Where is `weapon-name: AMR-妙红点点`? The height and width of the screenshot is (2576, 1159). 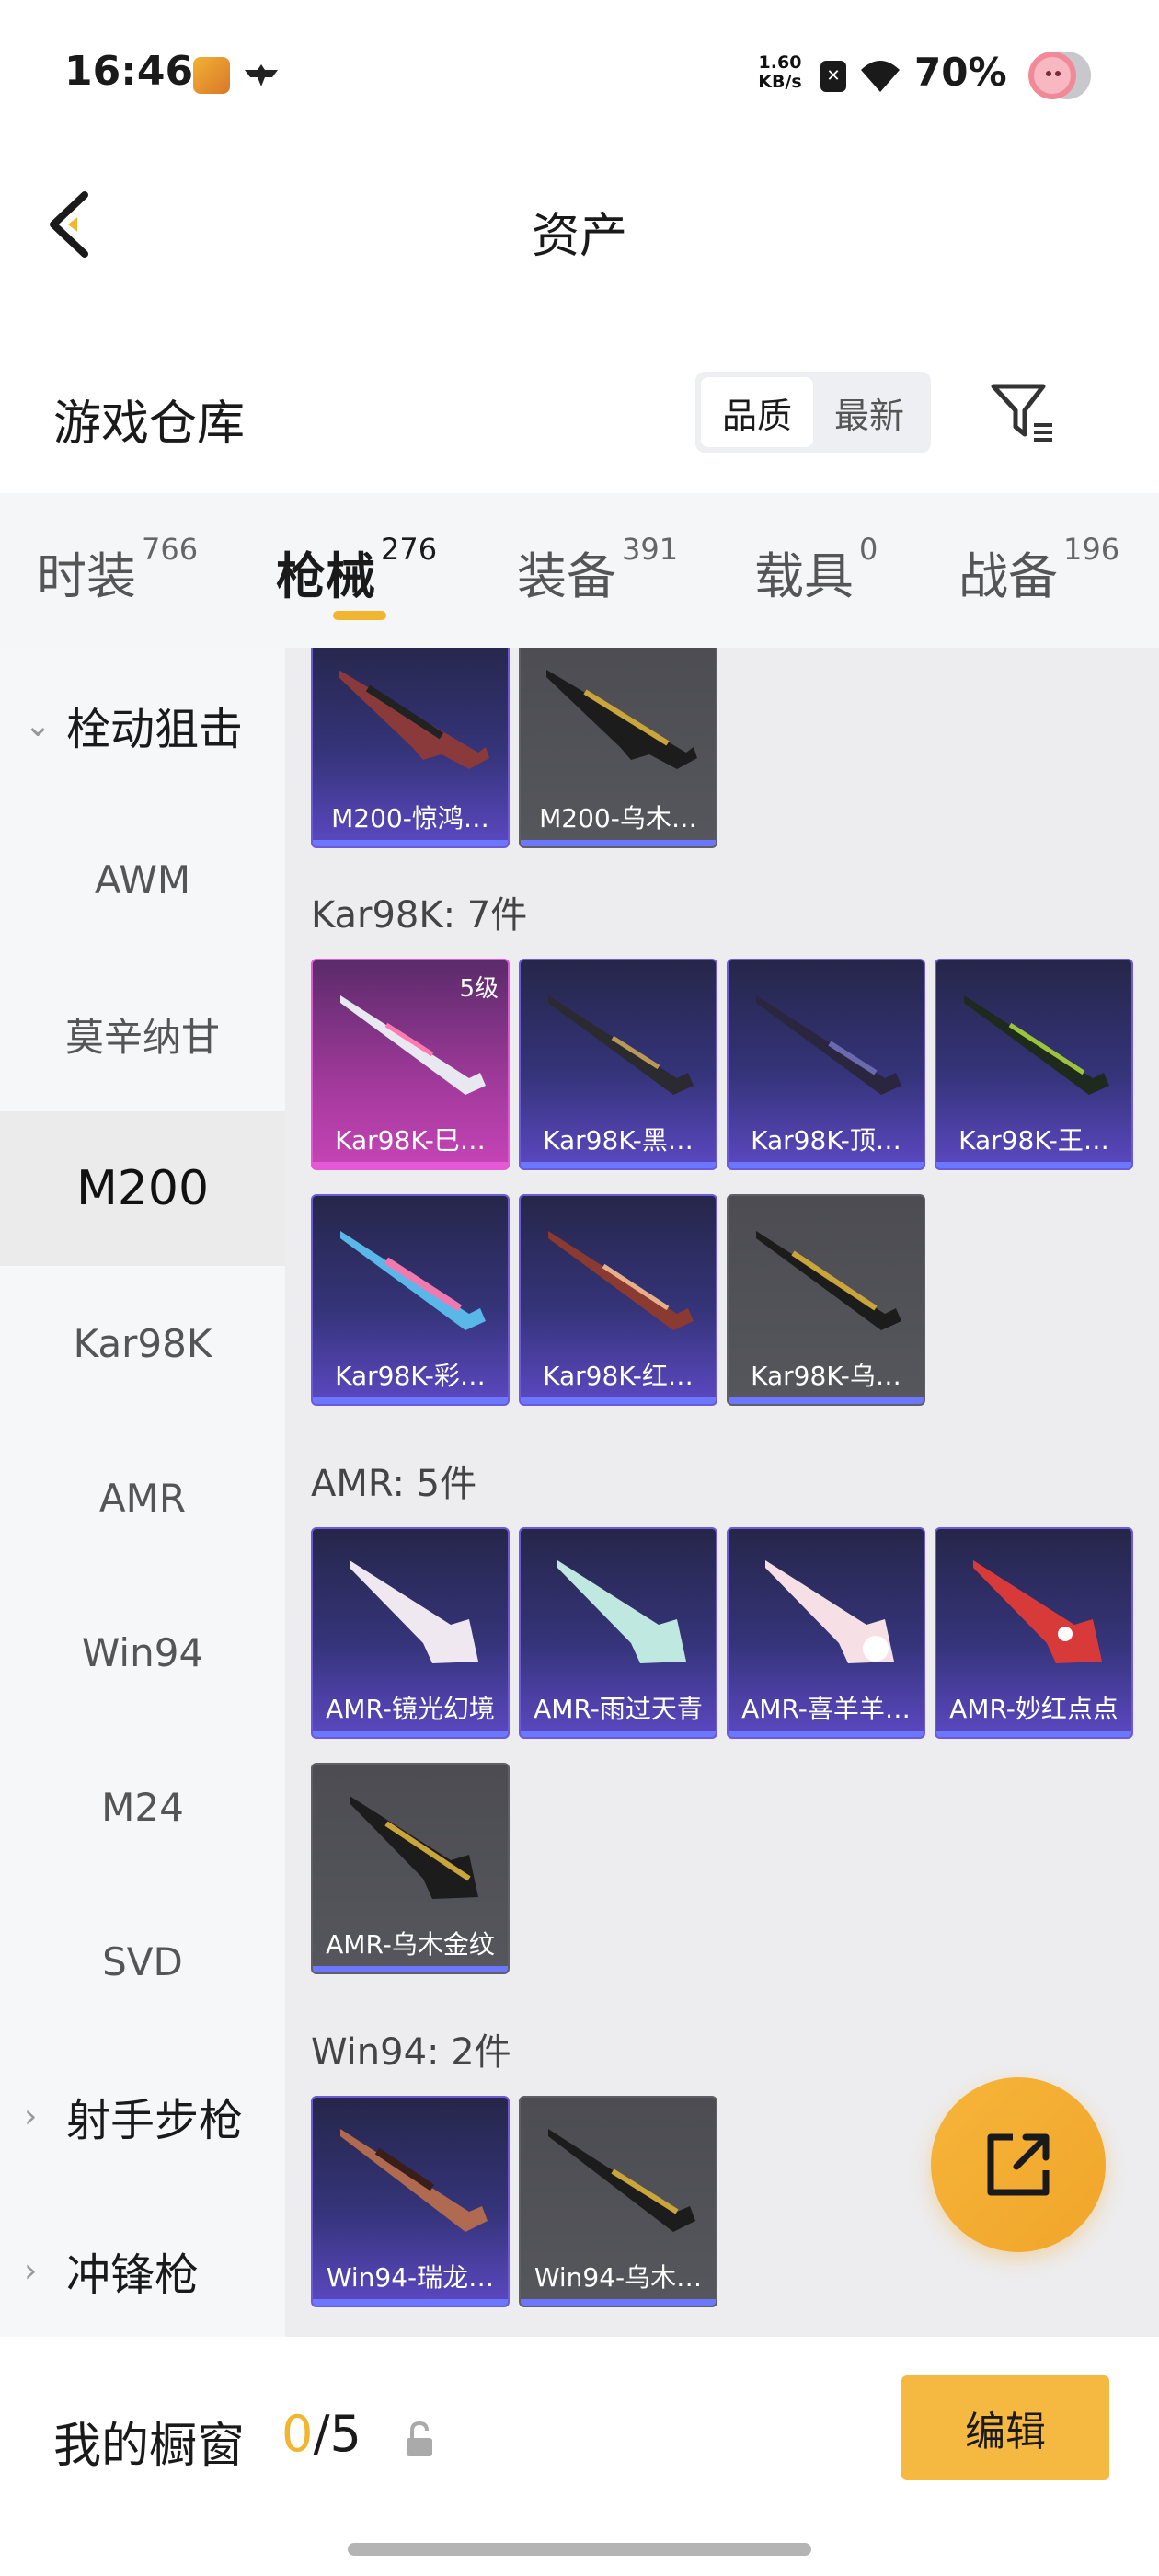 weapon-name: AMR-妙红点点 is located at coordinates (1034, 1709).